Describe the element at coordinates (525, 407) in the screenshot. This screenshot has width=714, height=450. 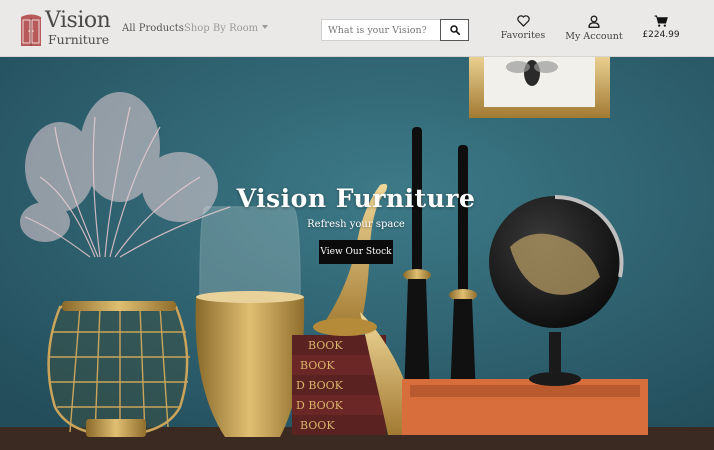
I see `orange-tray` at that location.